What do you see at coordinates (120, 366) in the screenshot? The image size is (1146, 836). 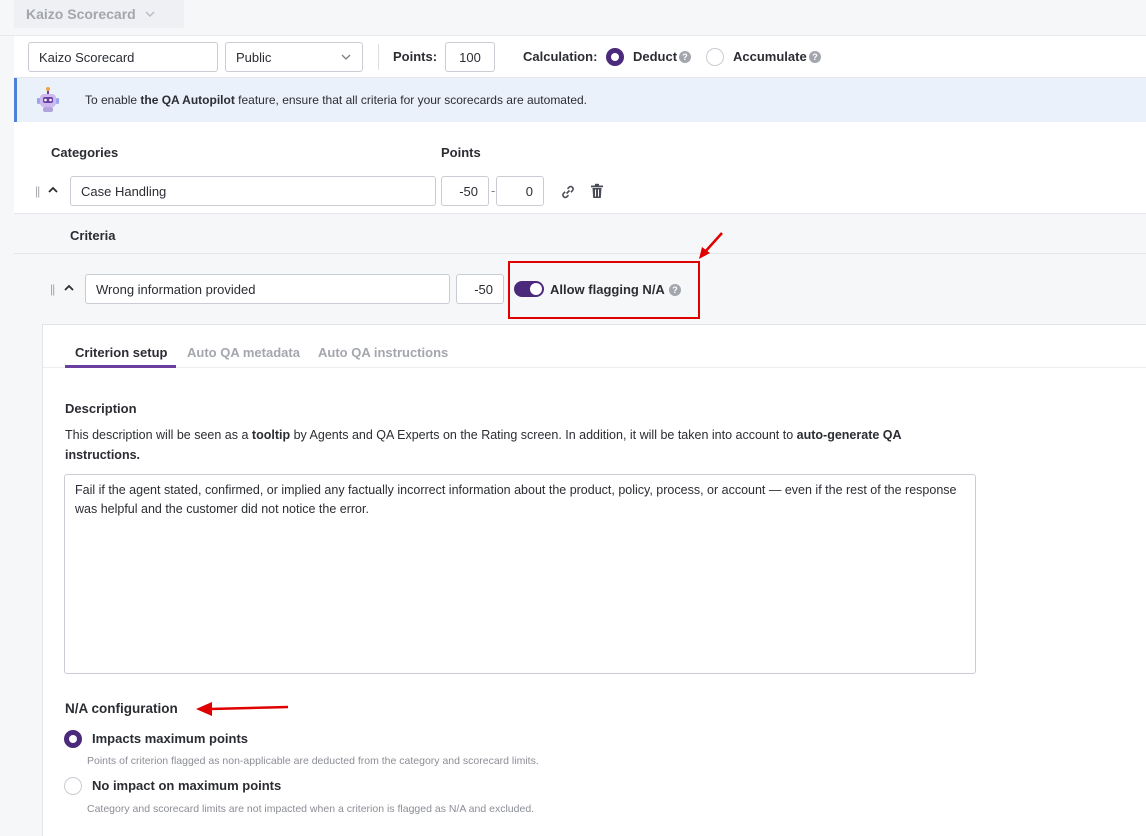 I see `active-tab-indicator` at bounding box center [120, 366].